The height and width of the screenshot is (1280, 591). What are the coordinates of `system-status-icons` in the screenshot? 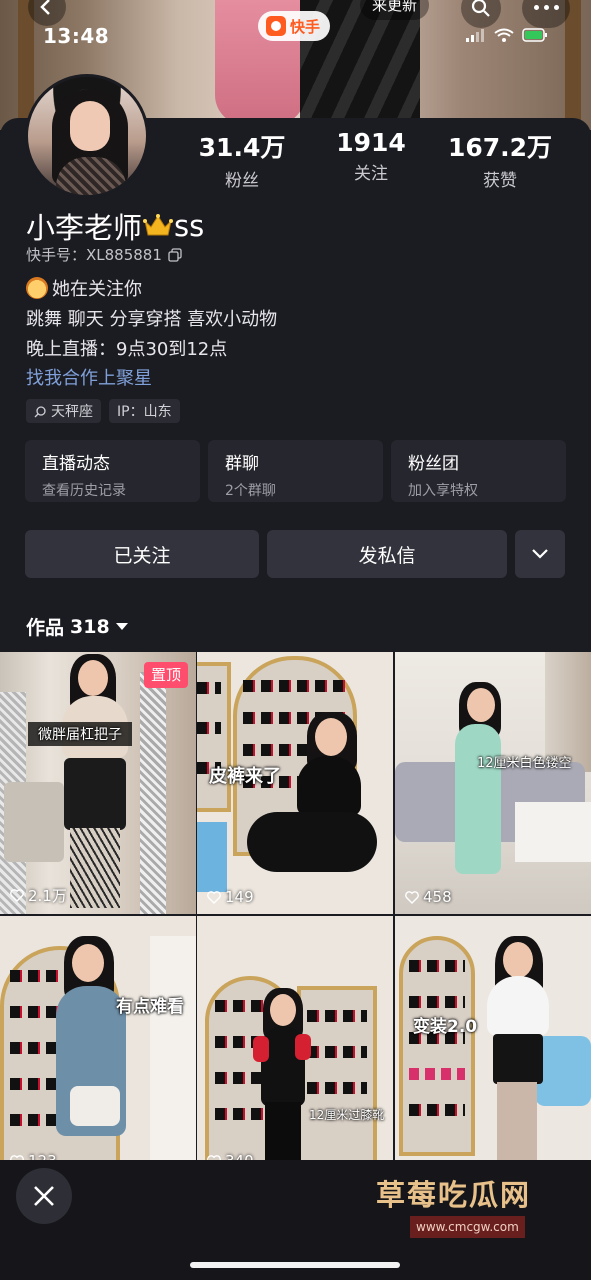 It's located at (507, 35).